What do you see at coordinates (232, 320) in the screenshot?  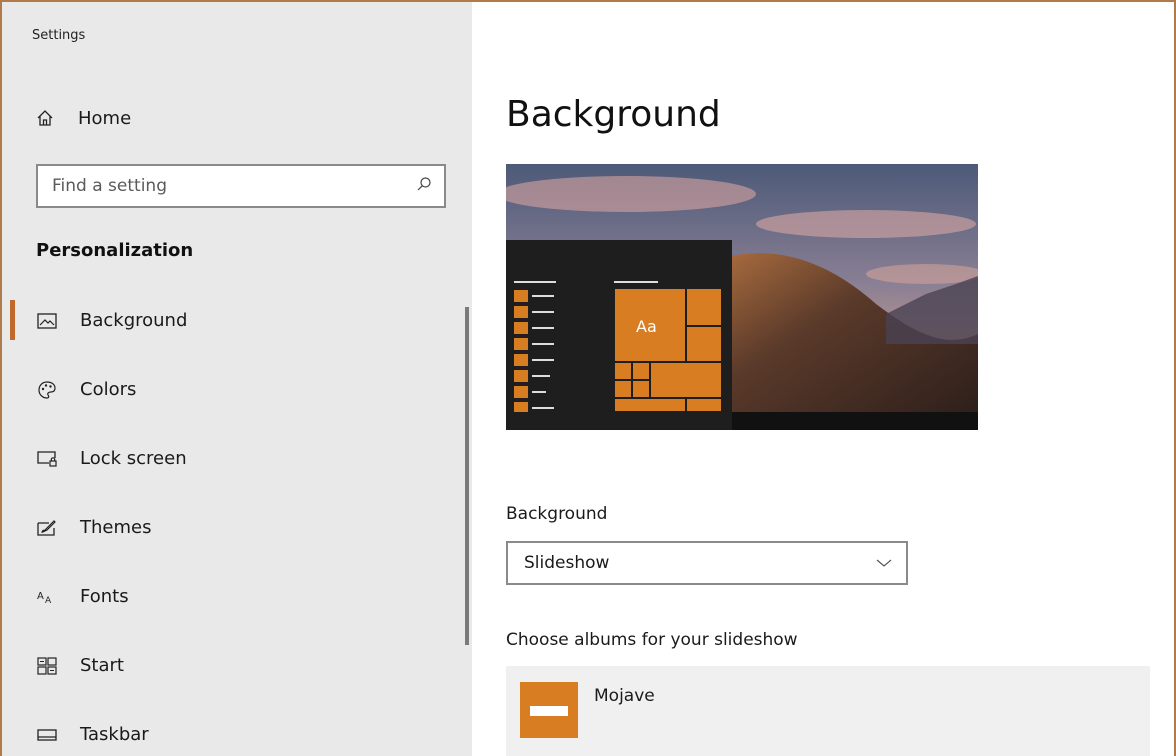 I see `sidebar-item-background: Background` at bounding box center [232, 320].